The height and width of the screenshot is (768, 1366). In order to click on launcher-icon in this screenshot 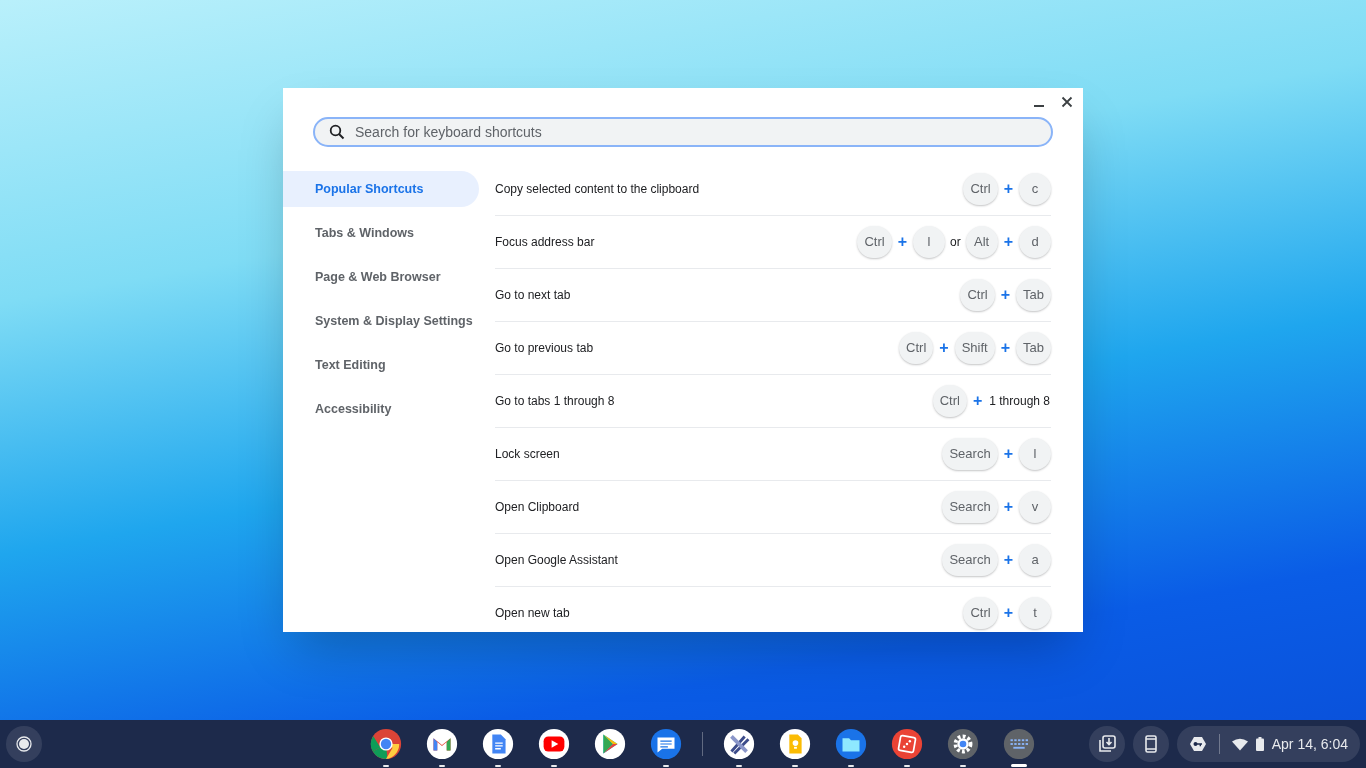, I will do `click(24, 744)`.